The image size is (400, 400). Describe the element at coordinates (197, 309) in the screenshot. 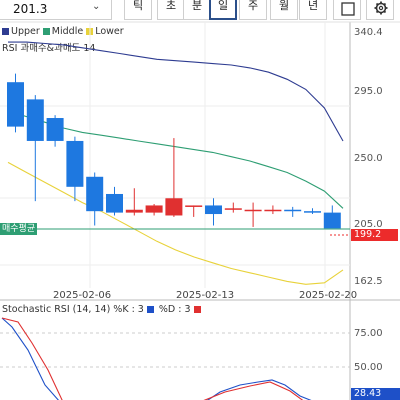

I see `d-swatch` at that location.